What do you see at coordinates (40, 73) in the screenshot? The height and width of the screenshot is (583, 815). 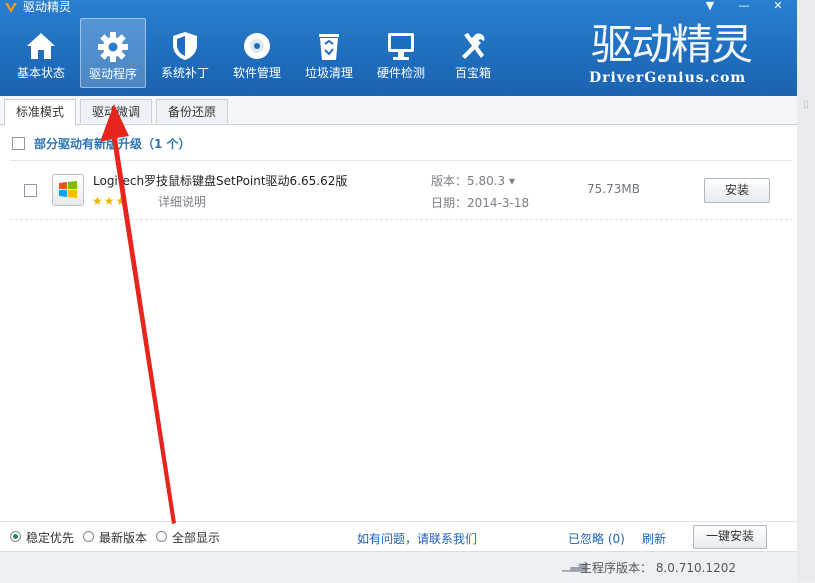 I see `toolbar-label: 基本状态` at bounding box center [40, 73].